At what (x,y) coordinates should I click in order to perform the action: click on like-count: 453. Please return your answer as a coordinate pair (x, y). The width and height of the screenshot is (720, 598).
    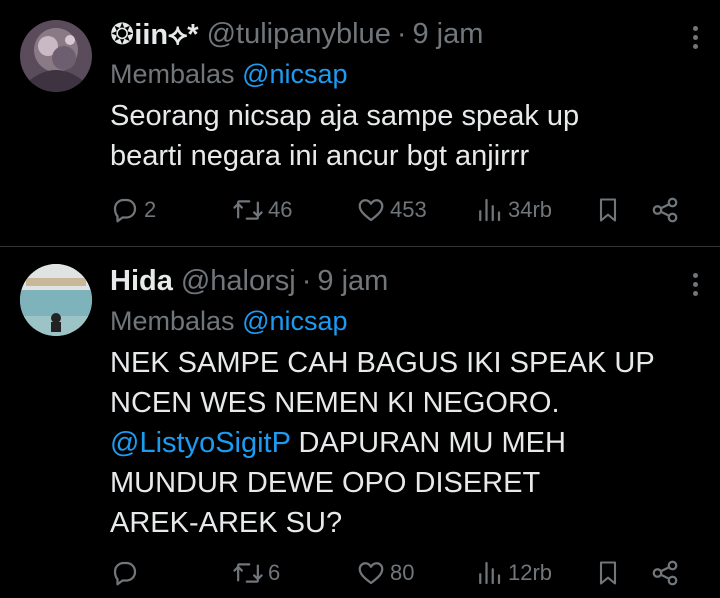
    Looking at the image, I should click on (408, 209).